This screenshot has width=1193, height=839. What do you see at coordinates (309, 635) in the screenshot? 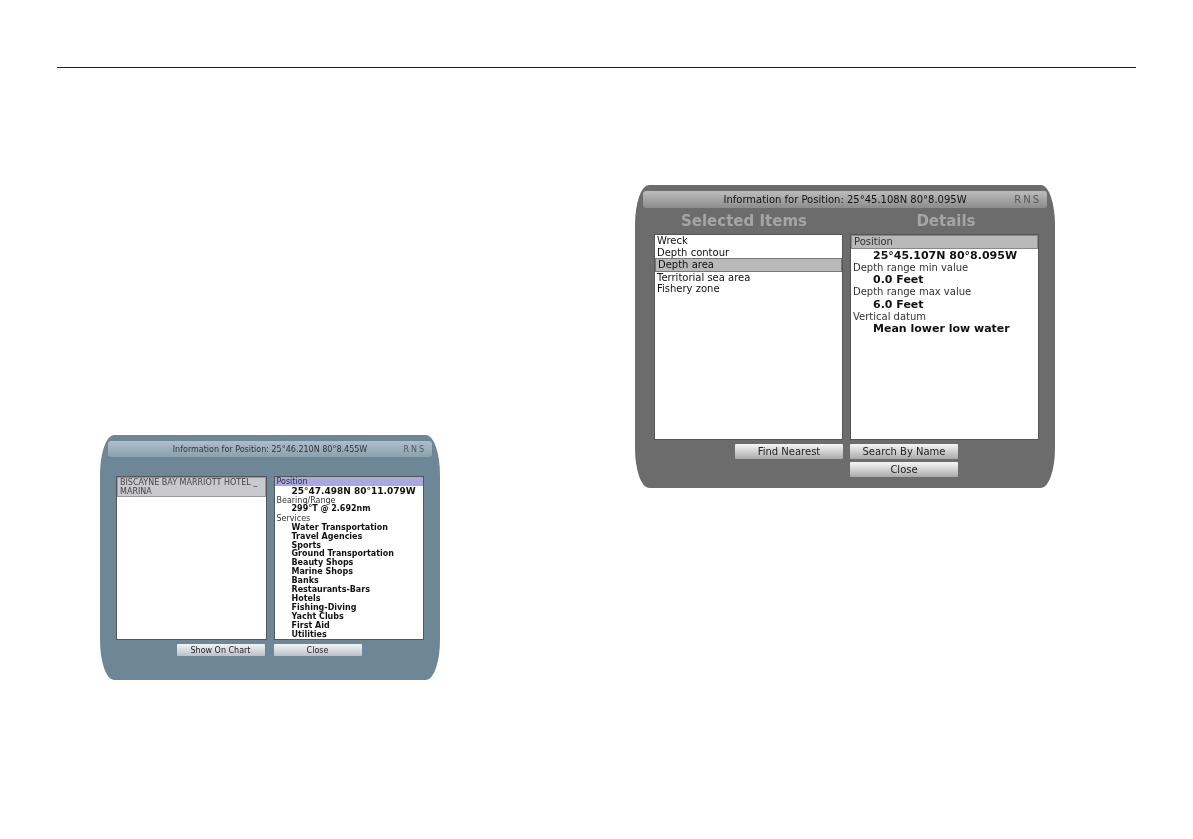
I see `detail-value: Utilities` at bounding box center [309, 635].